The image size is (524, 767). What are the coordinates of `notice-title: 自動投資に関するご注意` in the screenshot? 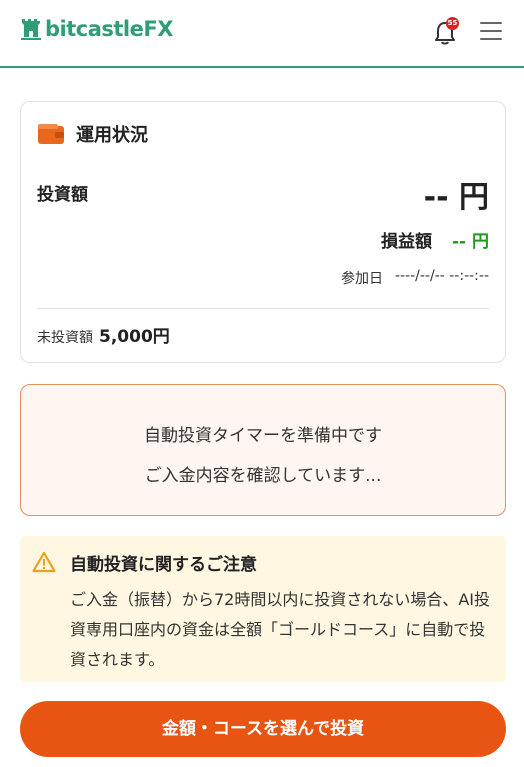 It's located at (163, 565).